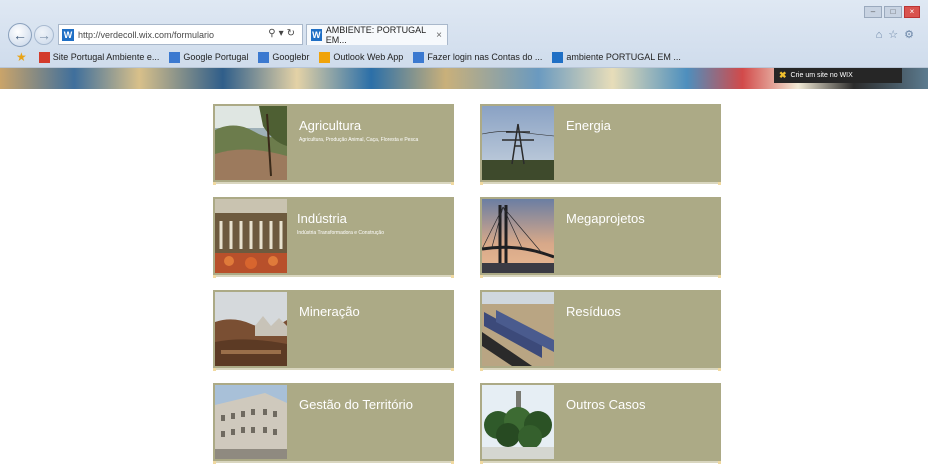 Image resolution: width=928 pixels, height=473 pixels. Describe the element at coordinates (588, 125) in the screenshot. I see `card-title: Energia` at that location.